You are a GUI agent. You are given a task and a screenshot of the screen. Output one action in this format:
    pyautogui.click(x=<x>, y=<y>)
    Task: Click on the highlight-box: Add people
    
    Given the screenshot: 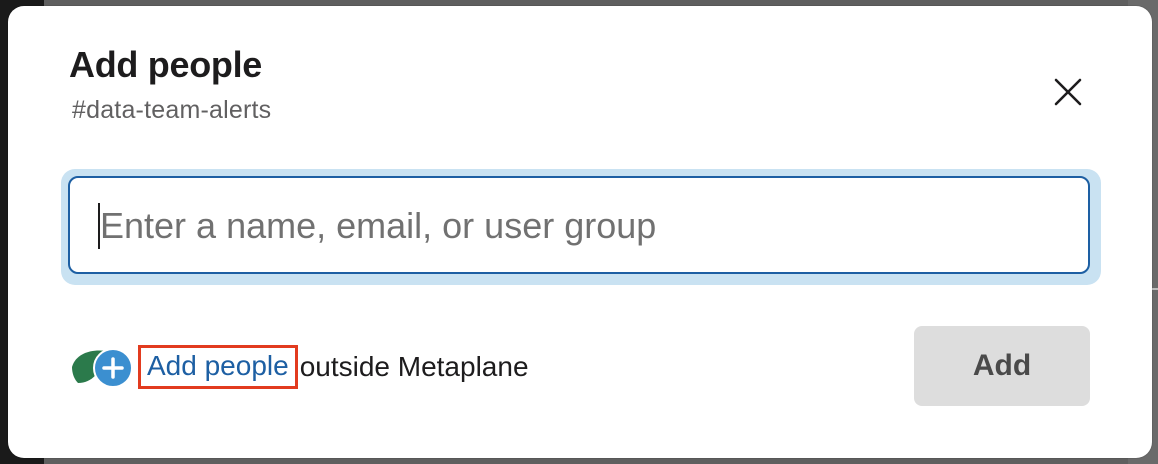 What is the action you would take?
    pyautogui.click(x=218, y=367)
    